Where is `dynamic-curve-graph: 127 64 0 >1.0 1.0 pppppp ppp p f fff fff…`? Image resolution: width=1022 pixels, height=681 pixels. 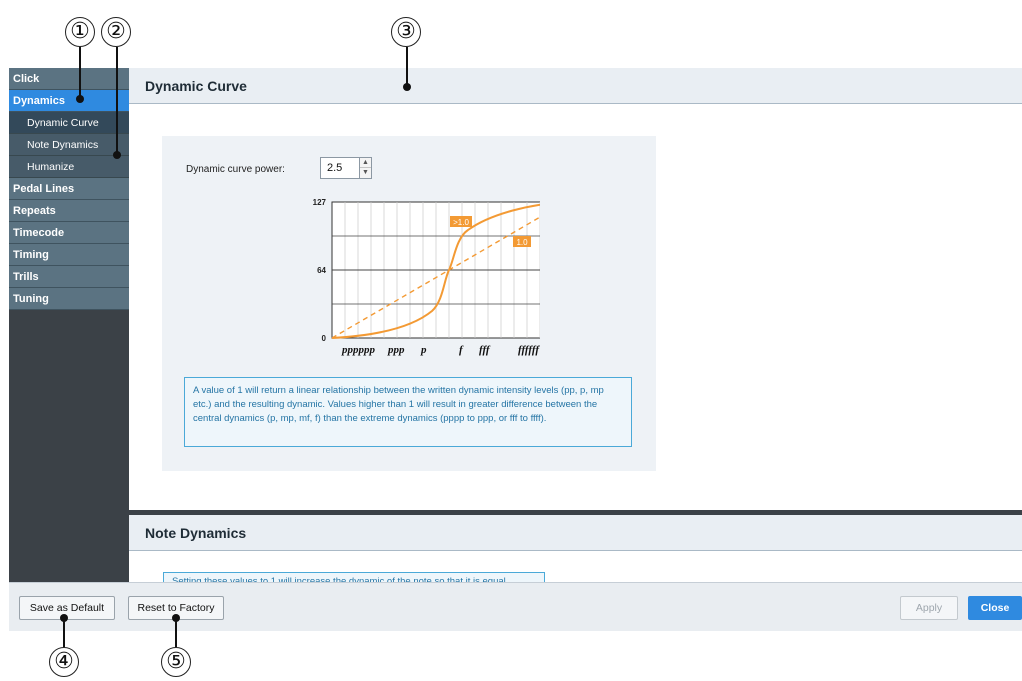 dynamic-curve-graph: 127 64 0 >1.0 1.0 pppppp ppp p f fff fff… is located at coordinates (426, 277).